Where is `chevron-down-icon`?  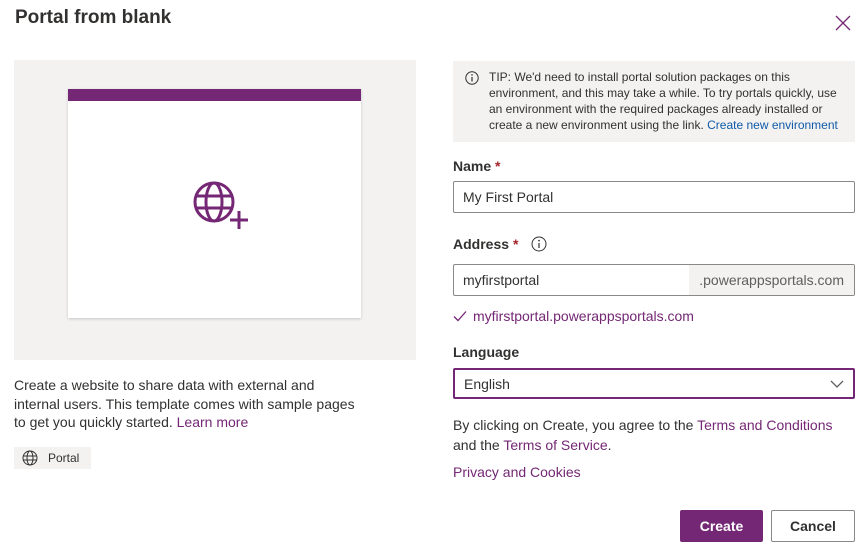
chevron-down-icon is located at coordinates (837, 384).